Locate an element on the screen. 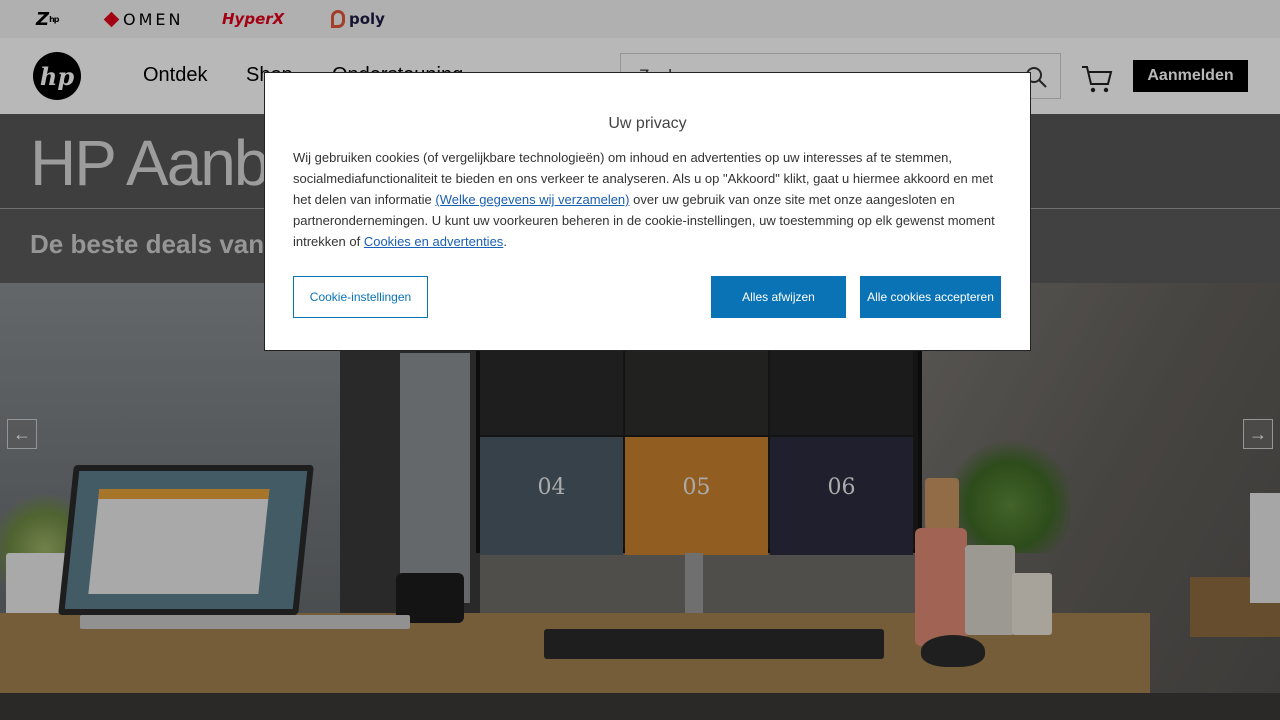 The image size is (1280, 720). privacy-data-link: (Welke gegevens wij verzamelen) is located at coordinates (532, 199).